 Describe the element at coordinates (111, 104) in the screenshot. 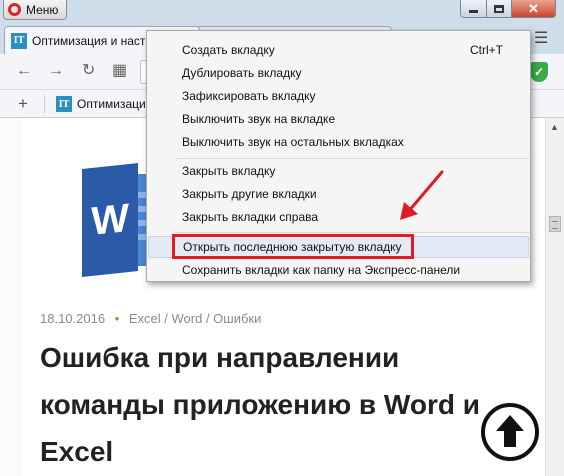

I see `bookmark-label: Оптимизаци` at that location.